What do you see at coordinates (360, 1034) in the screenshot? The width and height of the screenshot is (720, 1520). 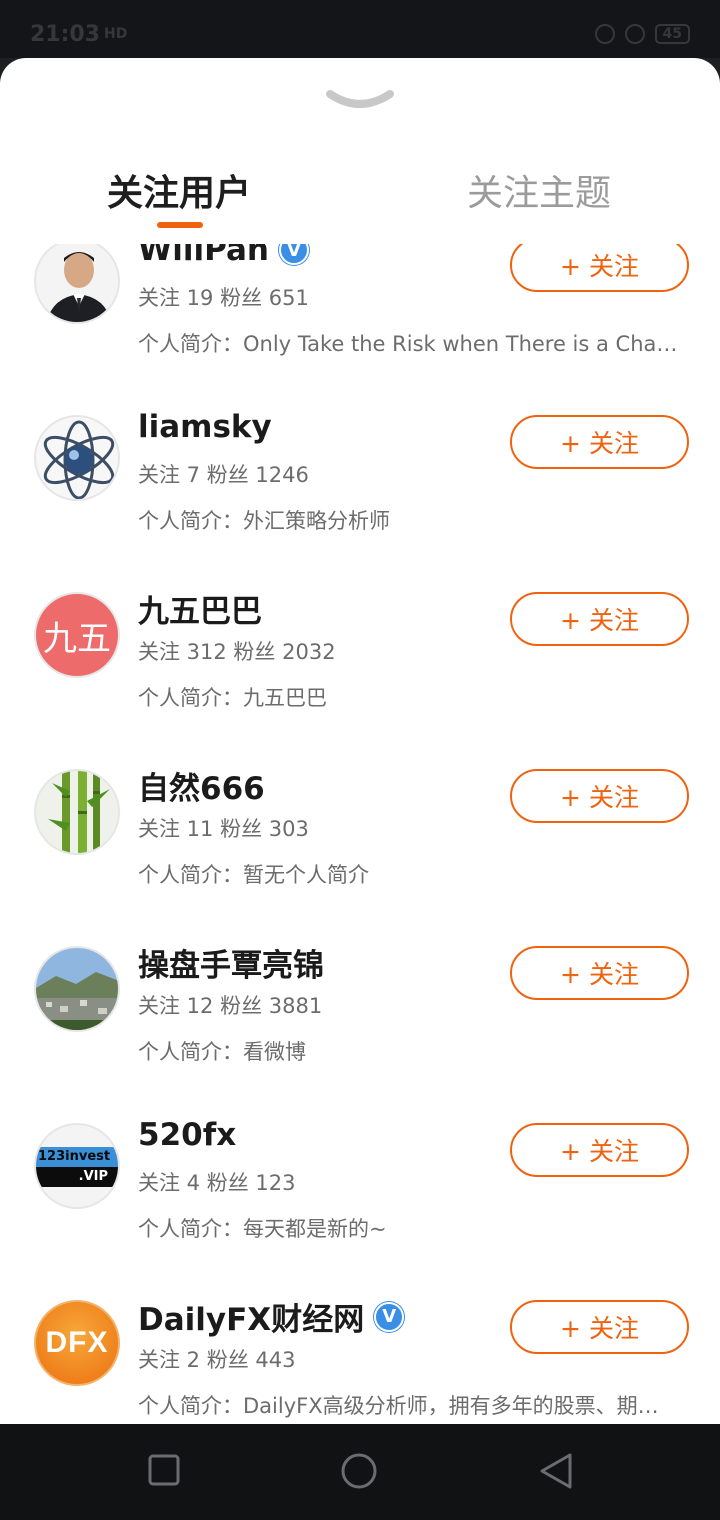 I see `list-item: 操盘手覃亮锦 关注 12 粉丝 3881 个人简介：看微博 + 关注` at bounding box center [360, 1034].